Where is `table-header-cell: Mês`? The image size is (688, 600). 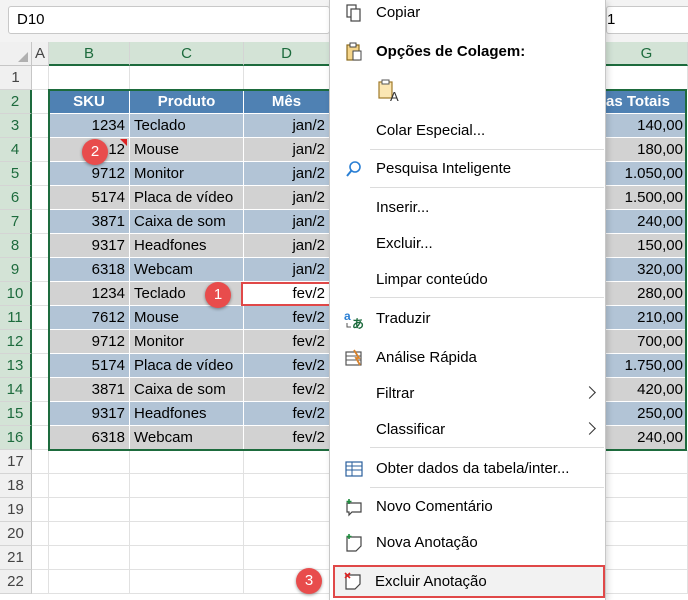 table-header-cell: Mês is located at coordinates (287, 102).